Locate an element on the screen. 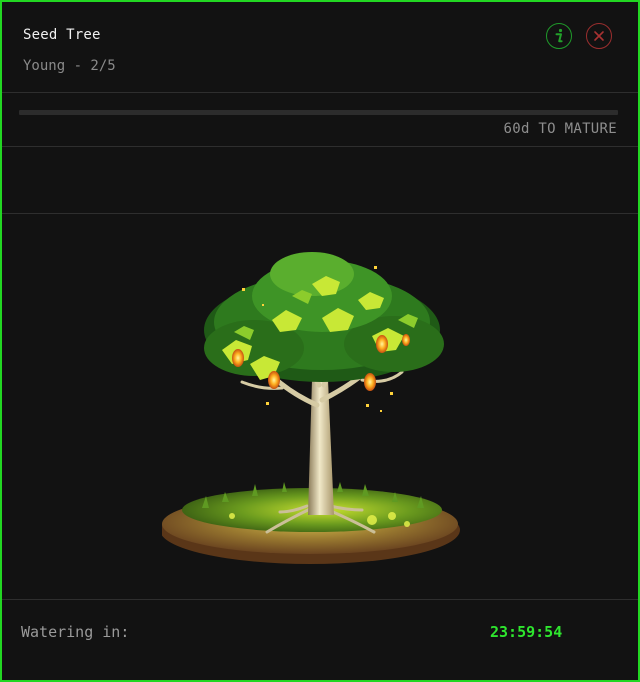  status-row is located at coordinates (320, 180).